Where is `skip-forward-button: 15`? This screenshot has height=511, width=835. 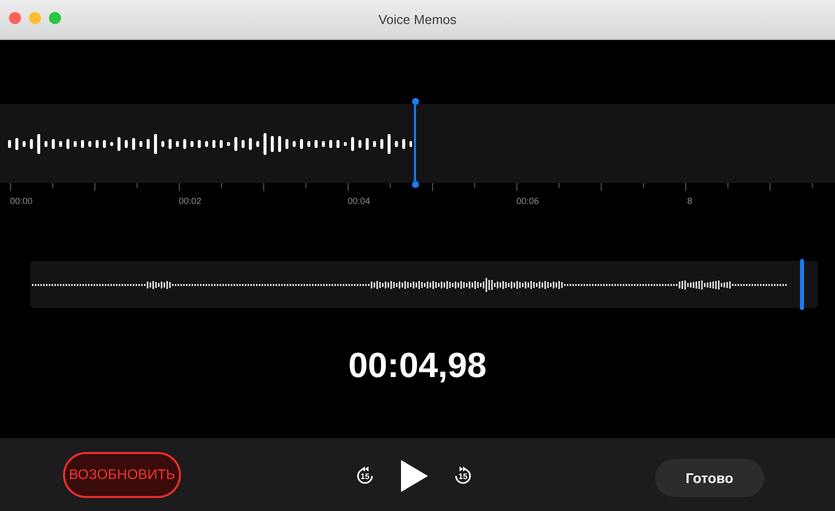 skip-forward-button: 15 is located at coordinates (463, 476).